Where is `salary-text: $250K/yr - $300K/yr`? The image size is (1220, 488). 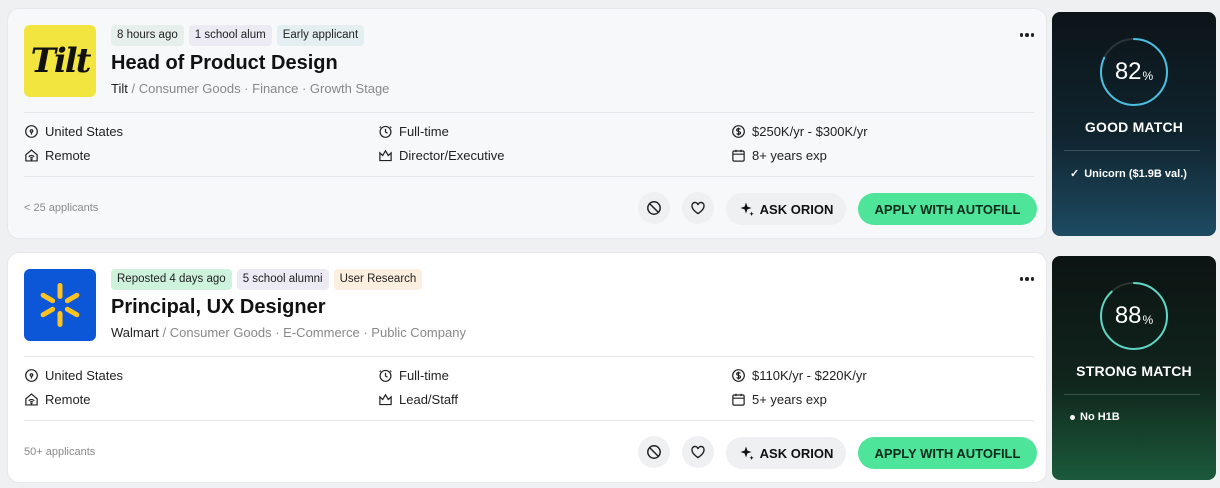 salary-text: $250K/yr - $300K/yr is located at coordinates (810, 131).